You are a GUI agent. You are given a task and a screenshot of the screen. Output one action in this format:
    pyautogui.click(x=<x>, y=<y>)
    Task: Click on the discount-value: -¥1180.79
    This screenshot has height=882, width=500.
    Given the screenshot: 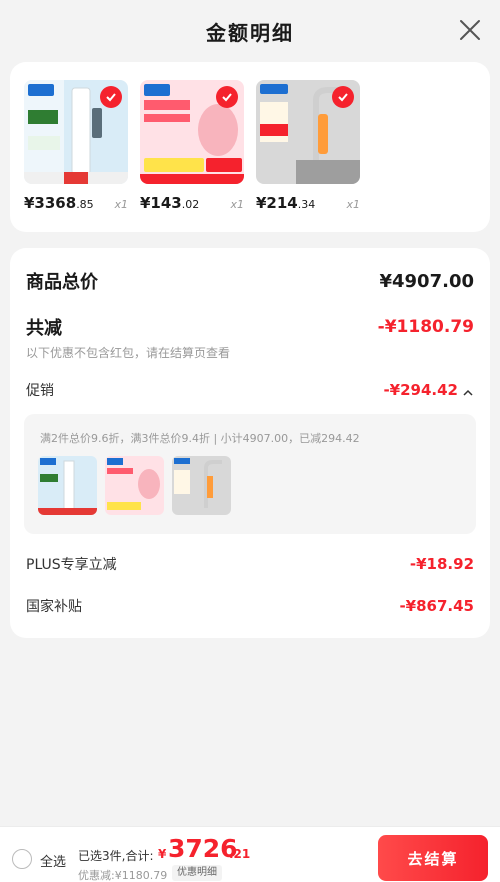 What is the action you would take?
    pyautogui.click(x=425, y=327)
    